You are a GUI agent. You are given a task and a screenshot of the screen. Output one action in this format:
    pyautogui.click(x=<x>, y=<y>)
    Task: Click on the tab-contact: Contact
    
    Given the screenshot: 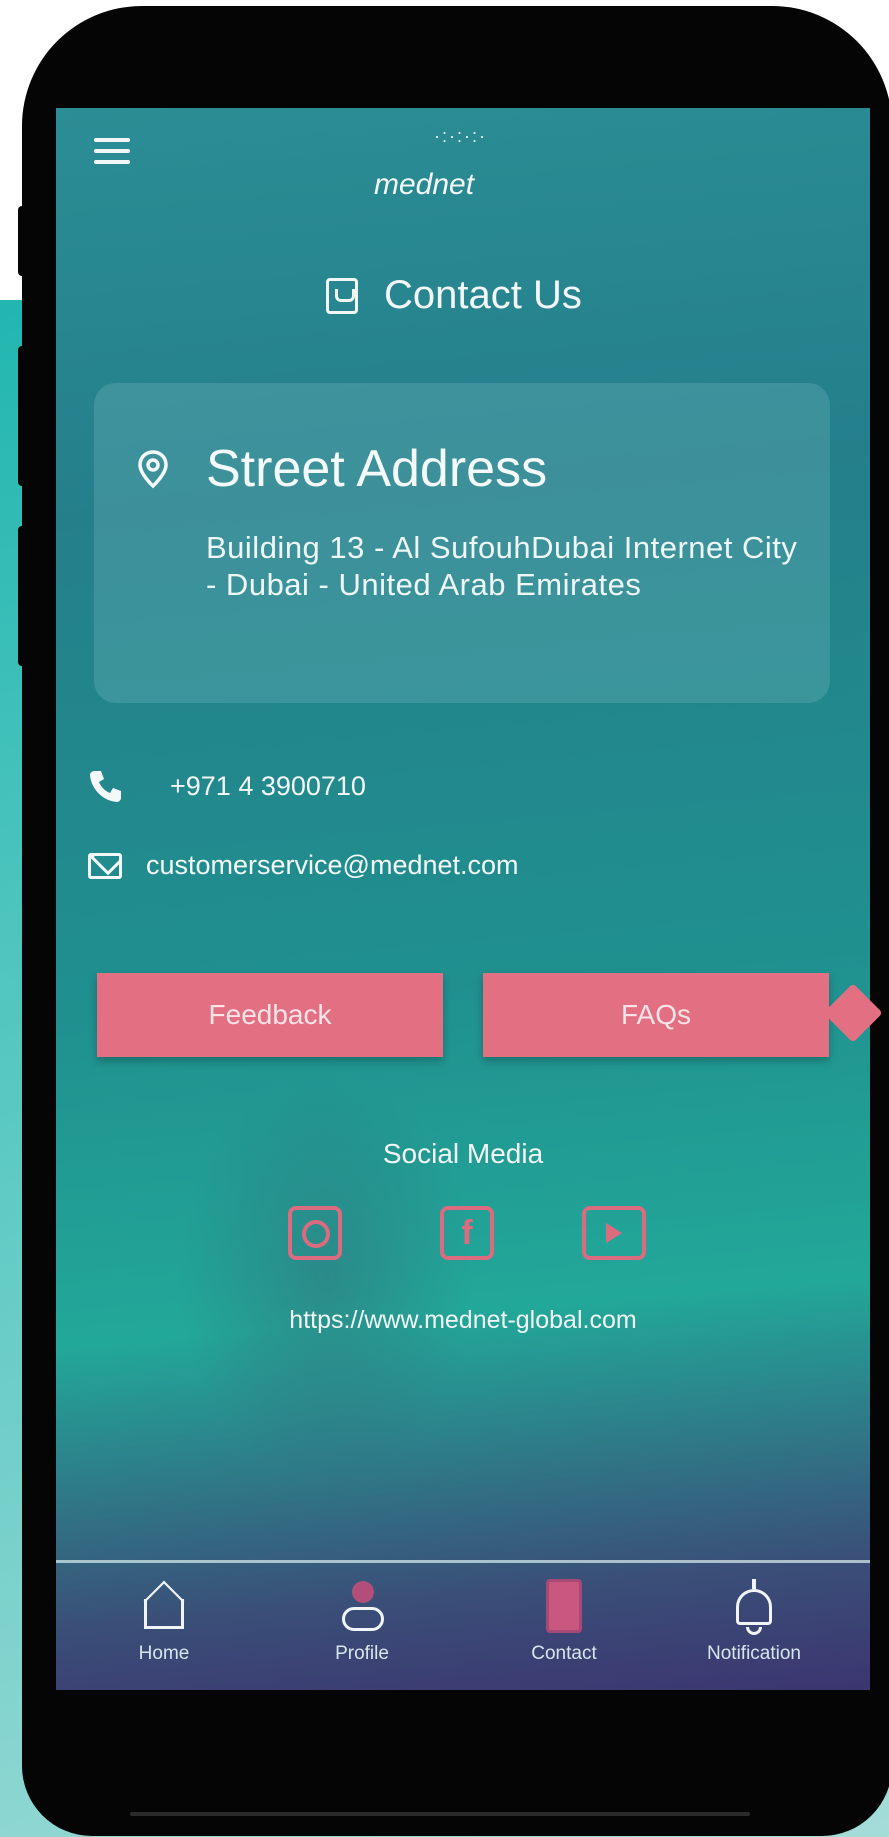 What is the action you would take?
    pyautogui.click(x=564, y=1632)
    